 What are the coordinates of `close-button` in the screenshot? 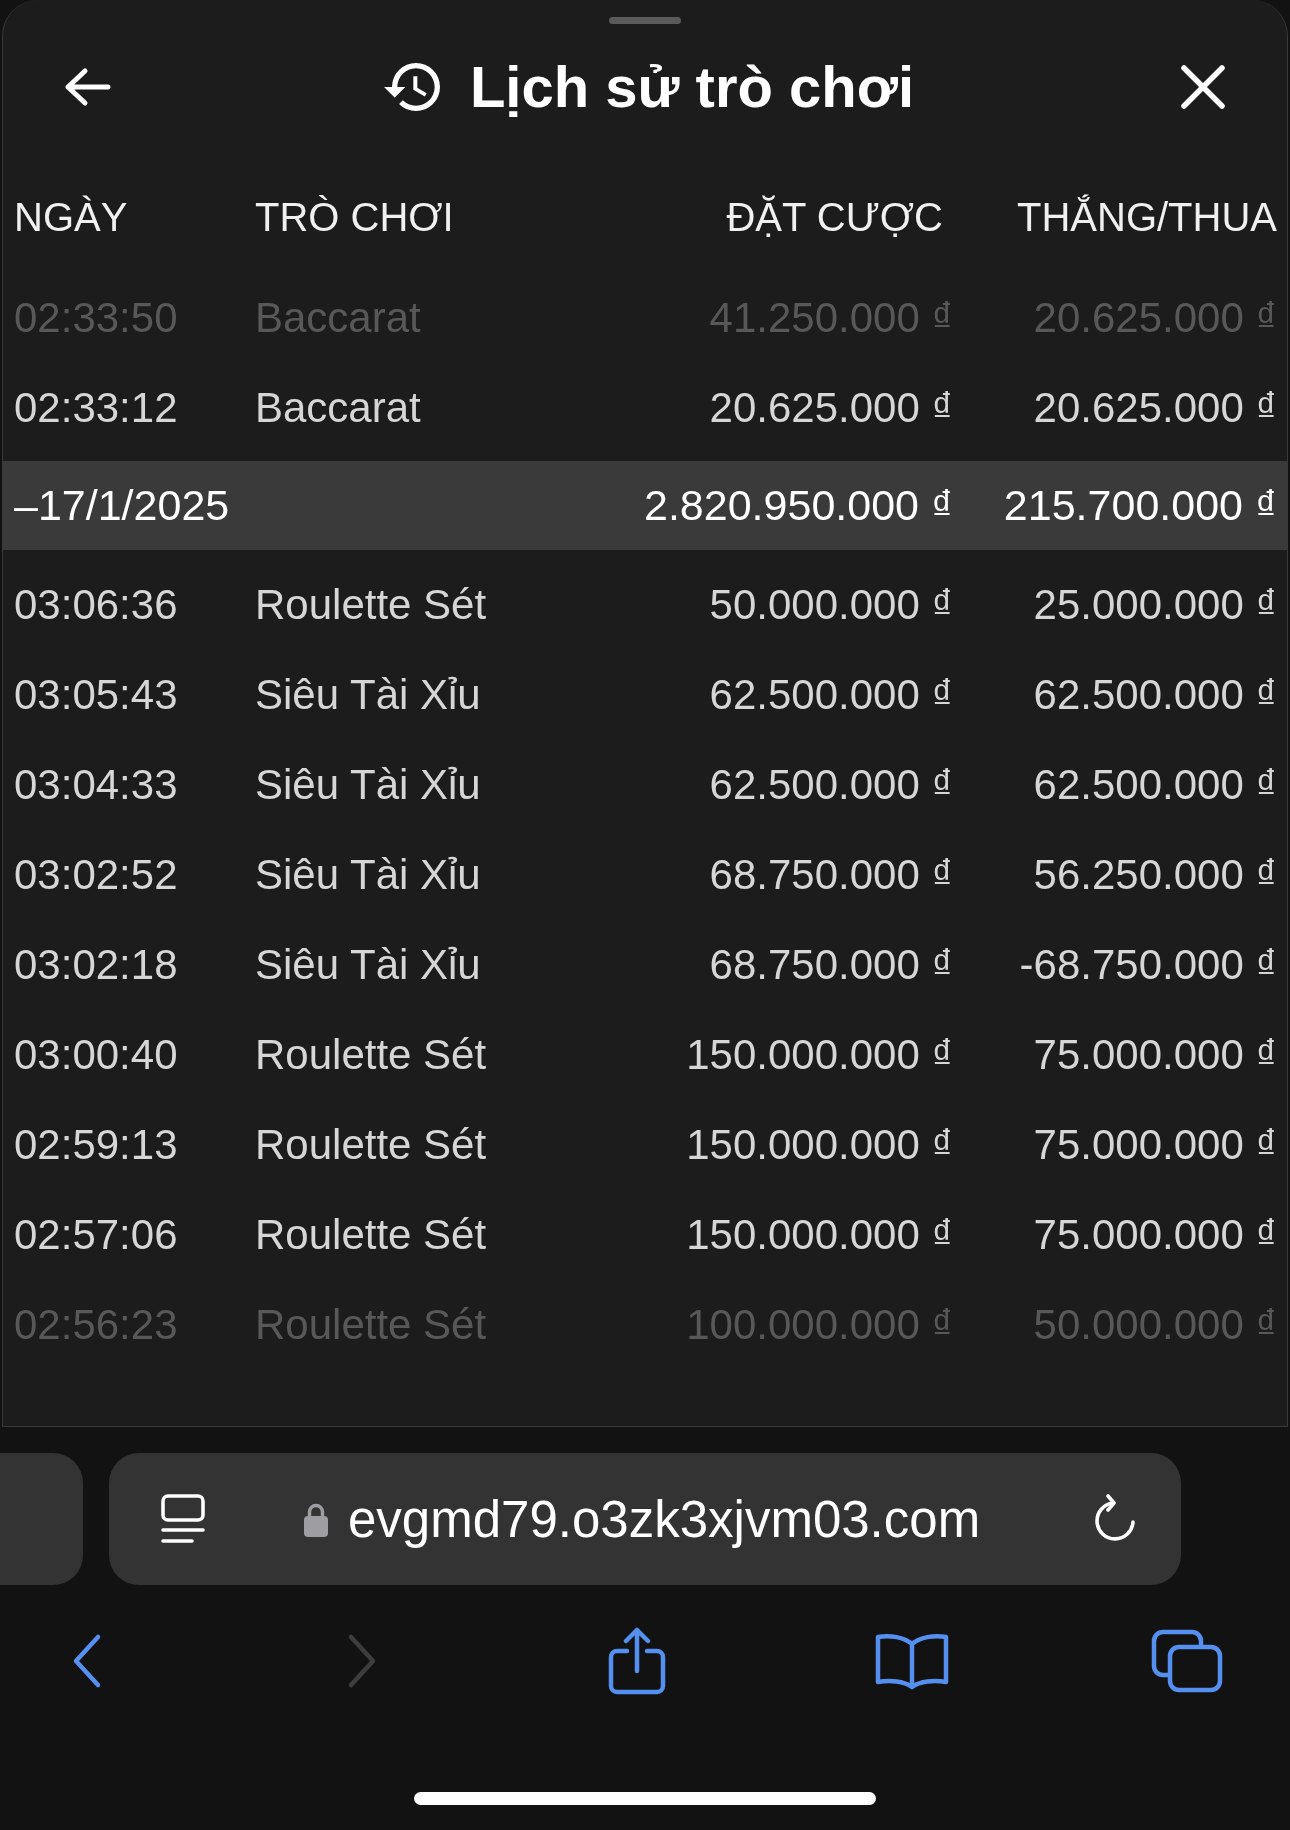 It's located at (1203, 87).